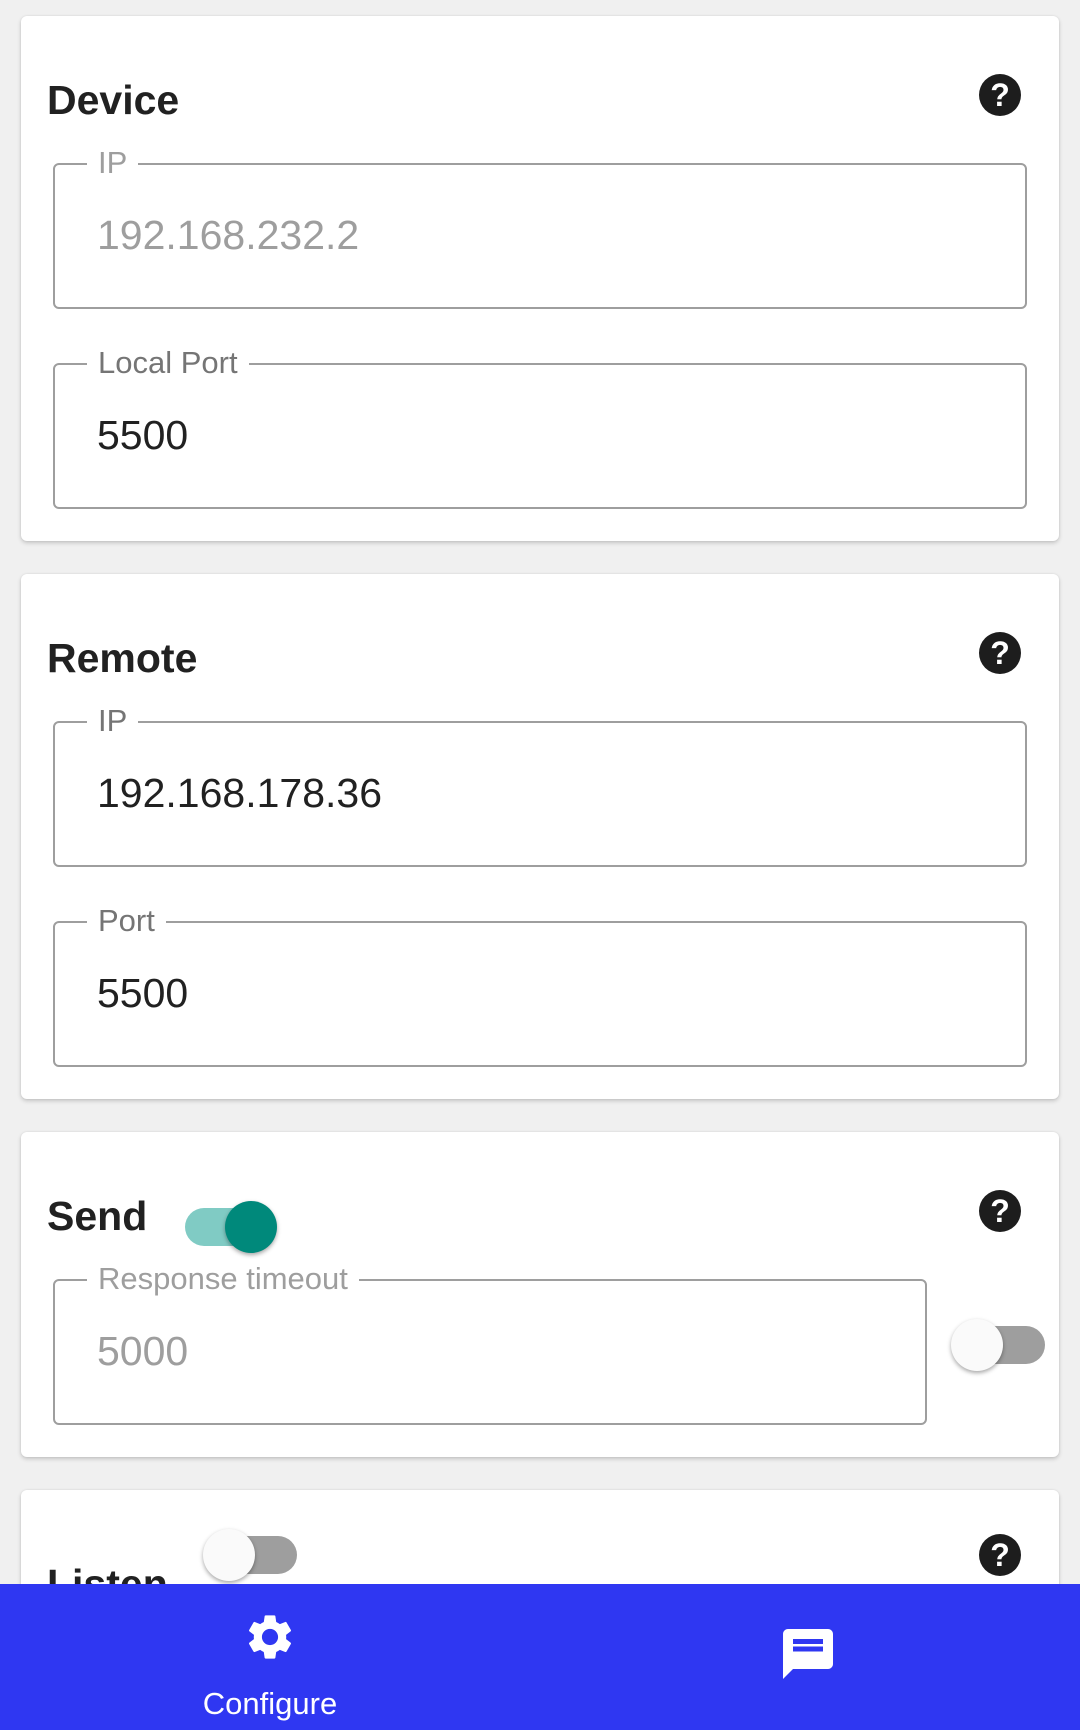  I want to click on remote-ip-field: IP 192.168.178.36, so click(540, 784).